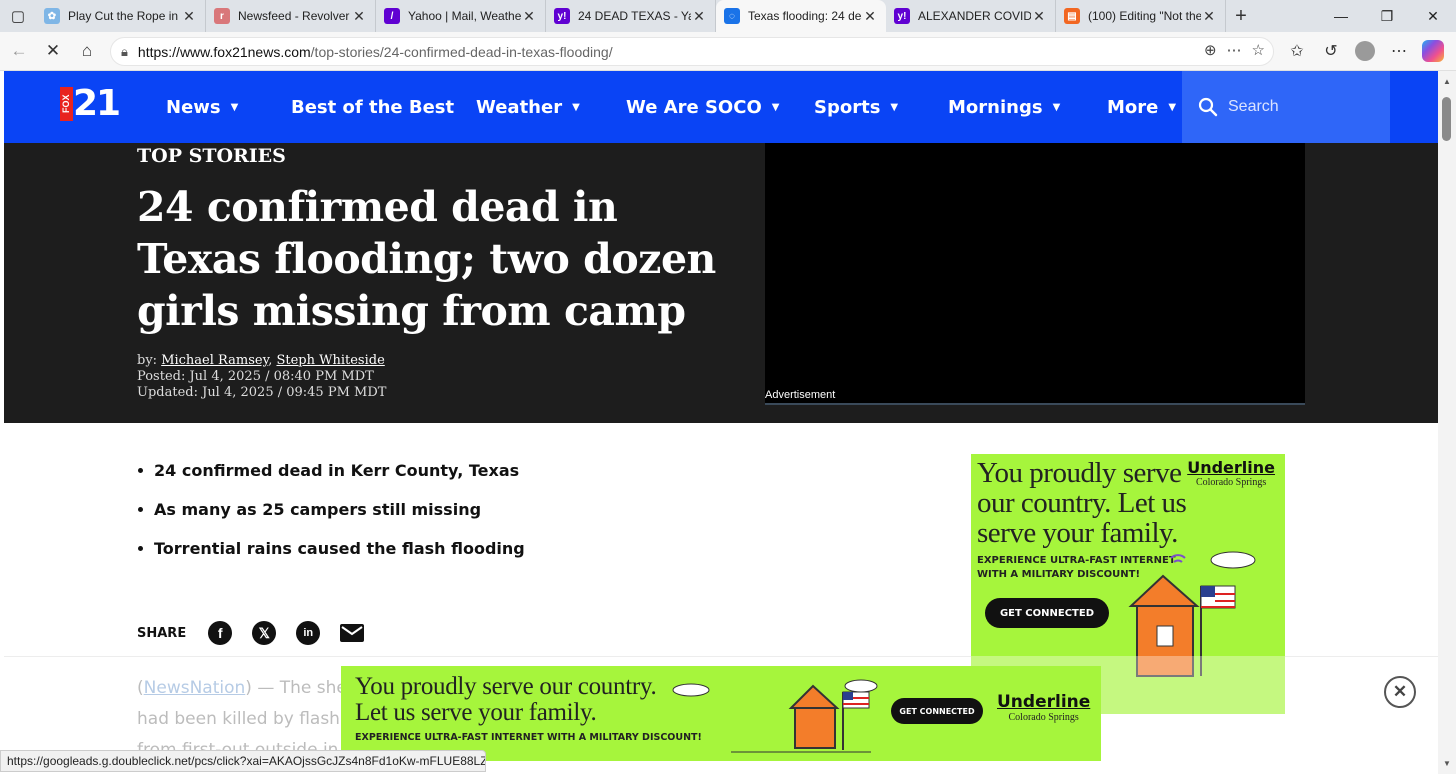 The image size is (1456, 774). What do you see at coordinates (18, 16) in the screenshot?
I see `workspaces-icon: ▢` at bounding box center [18, 16].